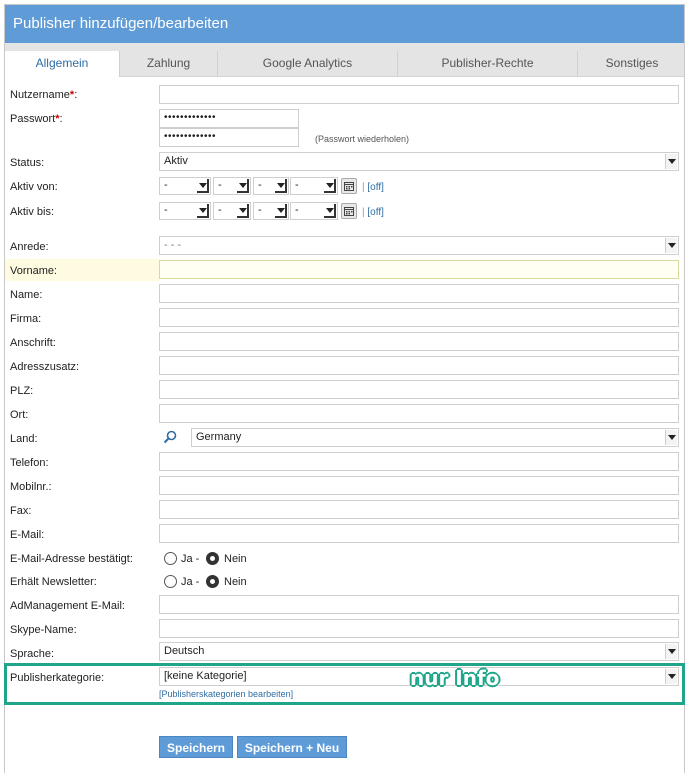 The image size is (689, 773). I want to click on username-label: Nutzername*:, so click(44, 95).